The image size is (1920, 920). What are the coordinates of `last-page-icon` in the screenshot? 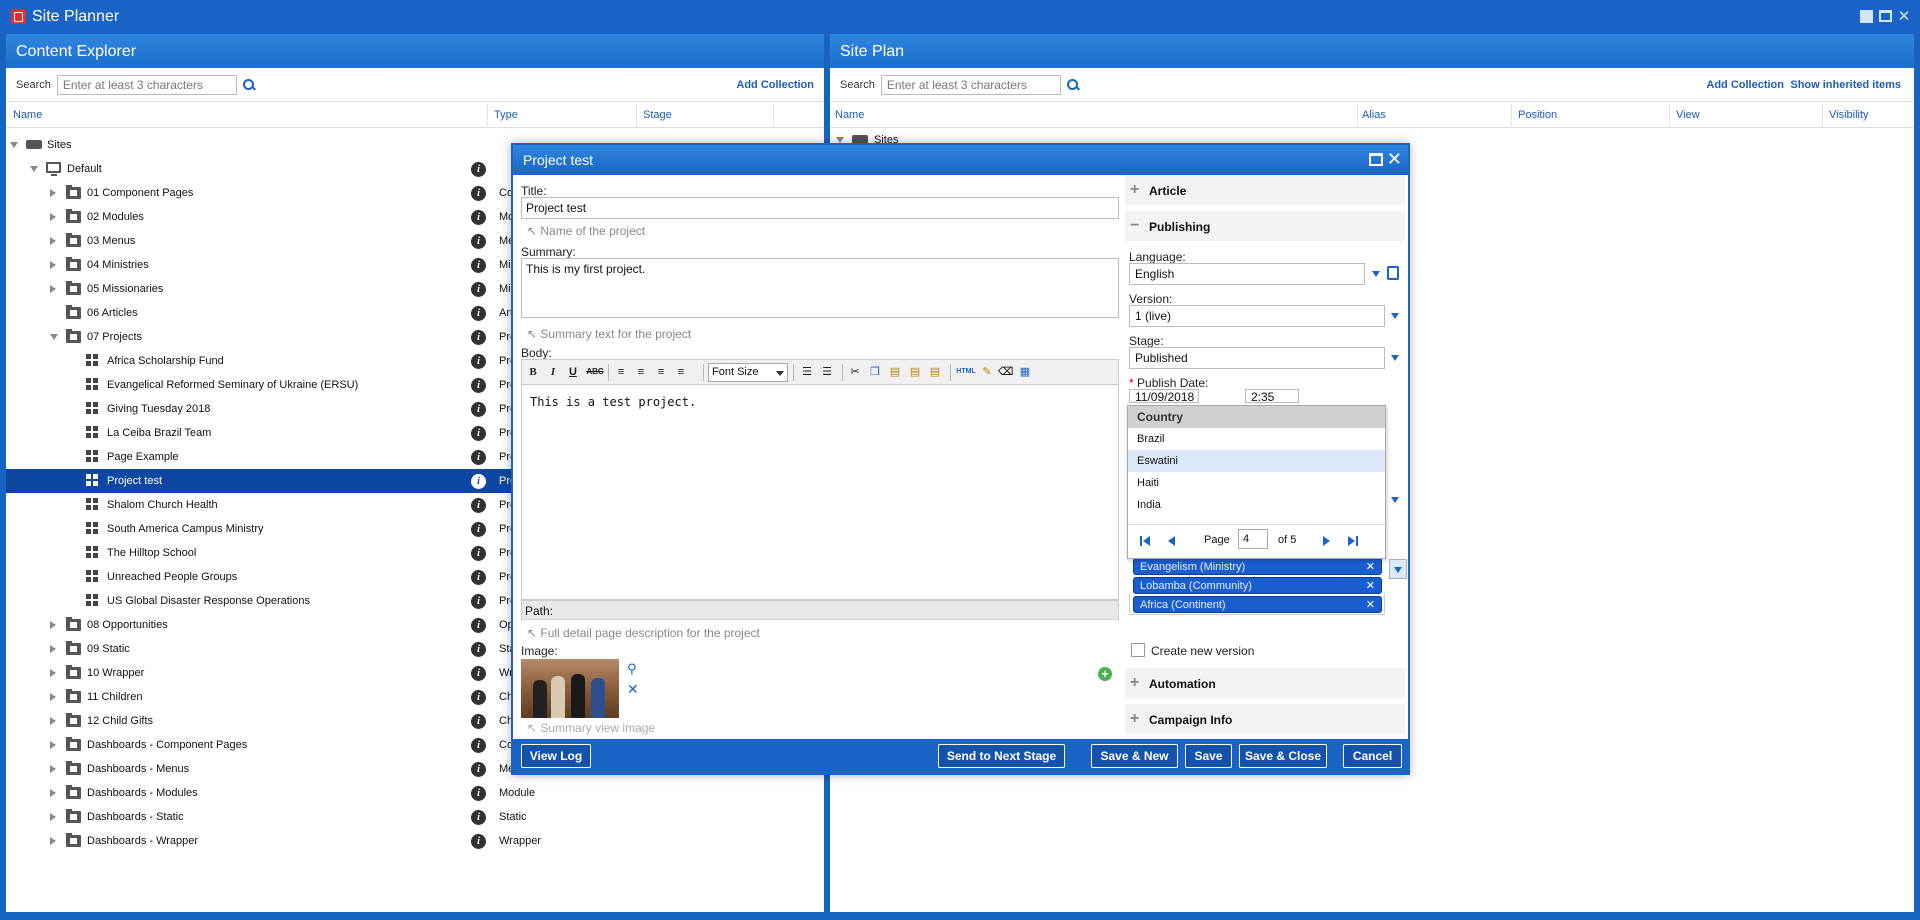 It's located at (1351, 541).